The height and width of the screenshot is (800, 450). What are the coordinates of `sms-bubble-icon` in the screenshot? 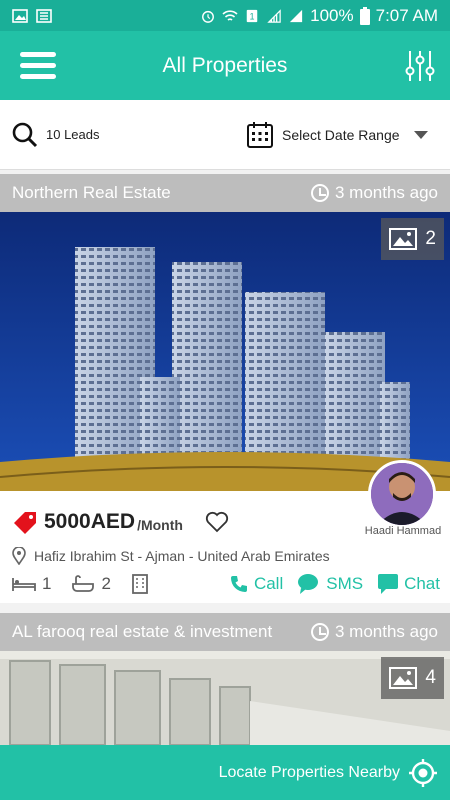 It's located at (308, 584).